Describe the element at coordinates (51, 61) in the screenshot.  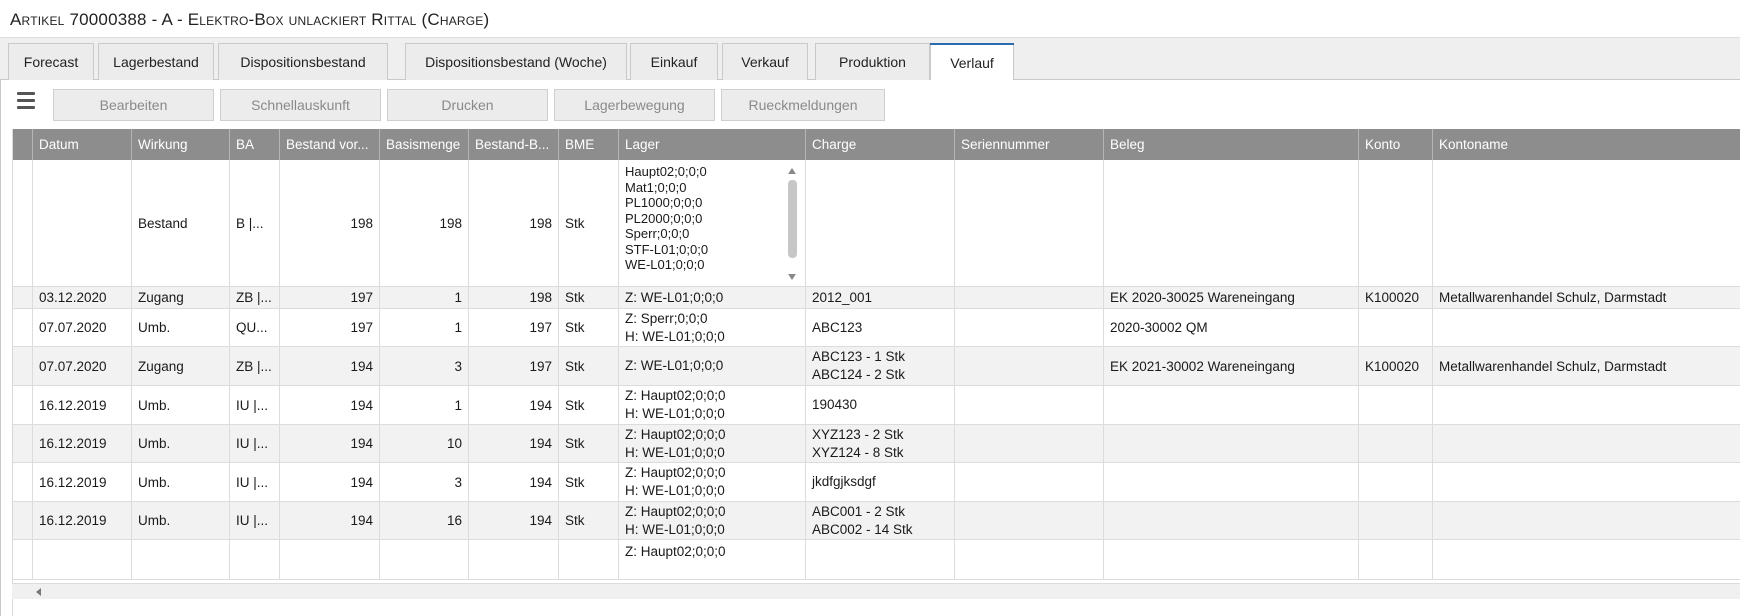
I see `tab-forecast: Forecast` at that location.